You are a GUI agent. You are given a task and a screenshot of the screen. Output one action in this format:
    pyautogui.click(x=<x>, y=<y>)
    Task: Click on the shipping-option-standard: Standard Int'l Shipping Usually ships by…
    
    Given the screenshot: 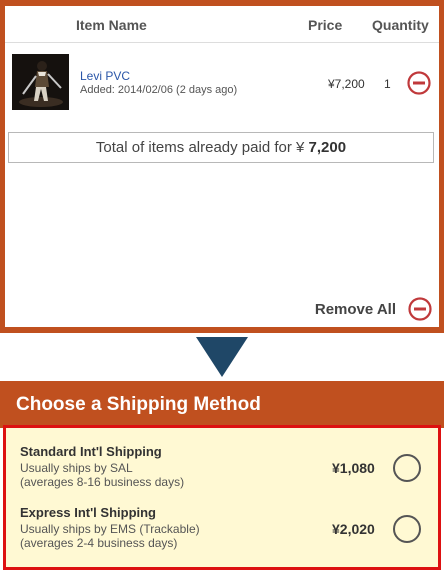 What is the action you would take?
    pyautogui.click(x=222, y=474)
    